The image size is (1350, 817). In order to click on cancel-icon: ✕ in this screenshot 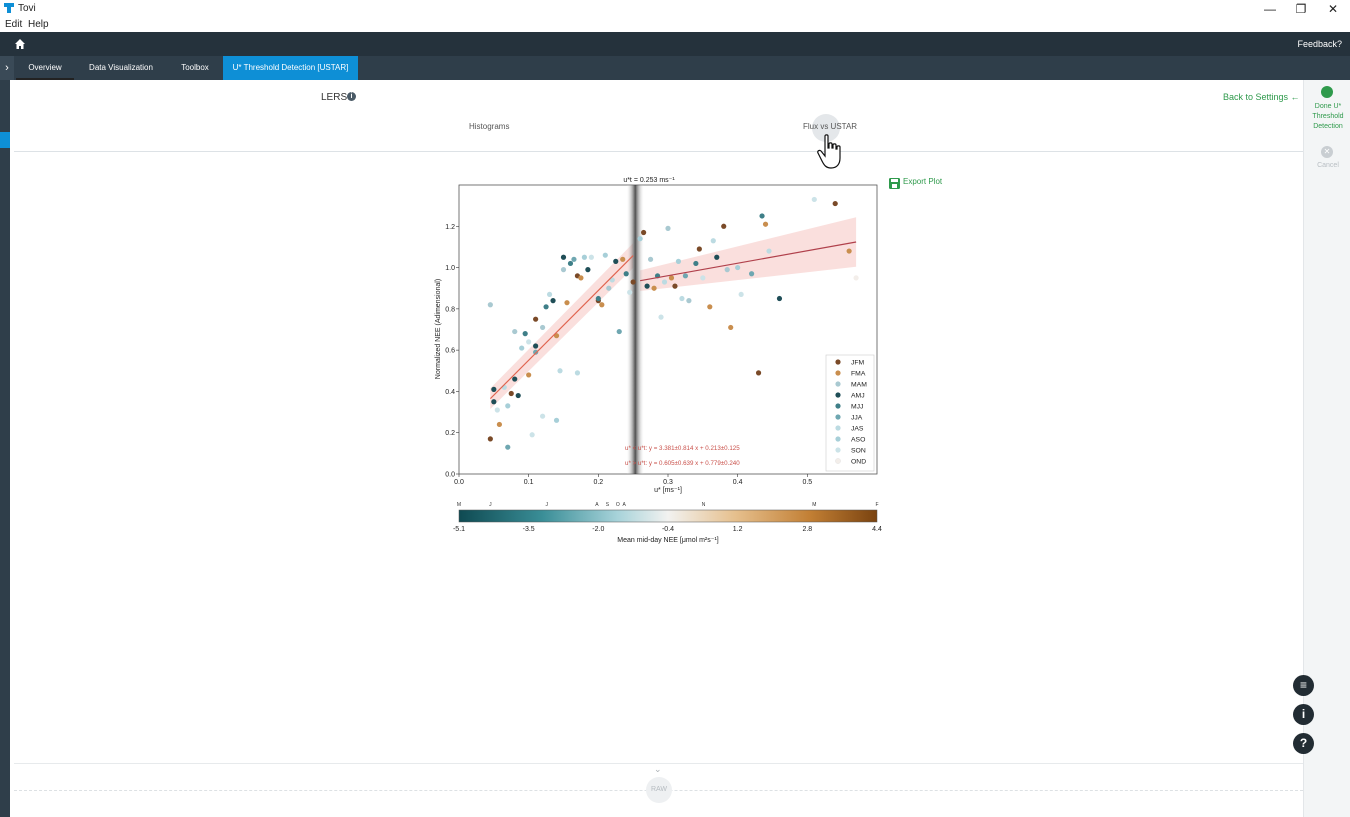, I will do `click(1327, 152)`.